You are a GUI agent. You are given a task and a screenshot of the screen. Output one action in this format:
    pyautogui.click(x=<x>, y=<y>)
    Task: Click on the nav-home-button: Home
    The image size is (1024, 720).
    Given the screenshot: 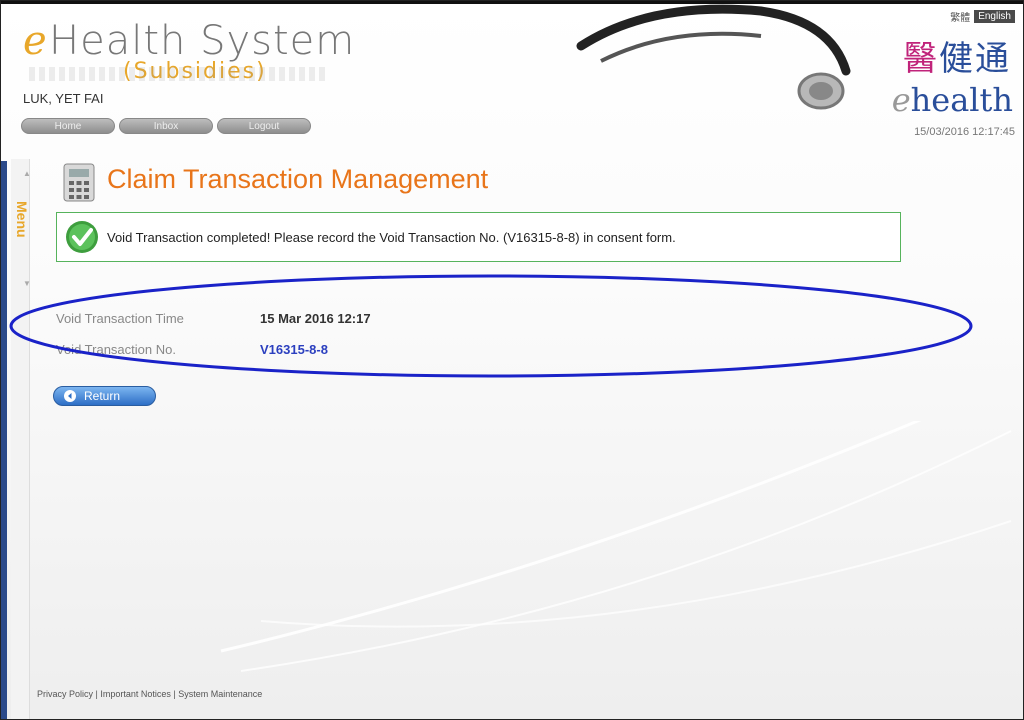 What is the action you would take?
    pyautogui.click(x=68, y=126)
    